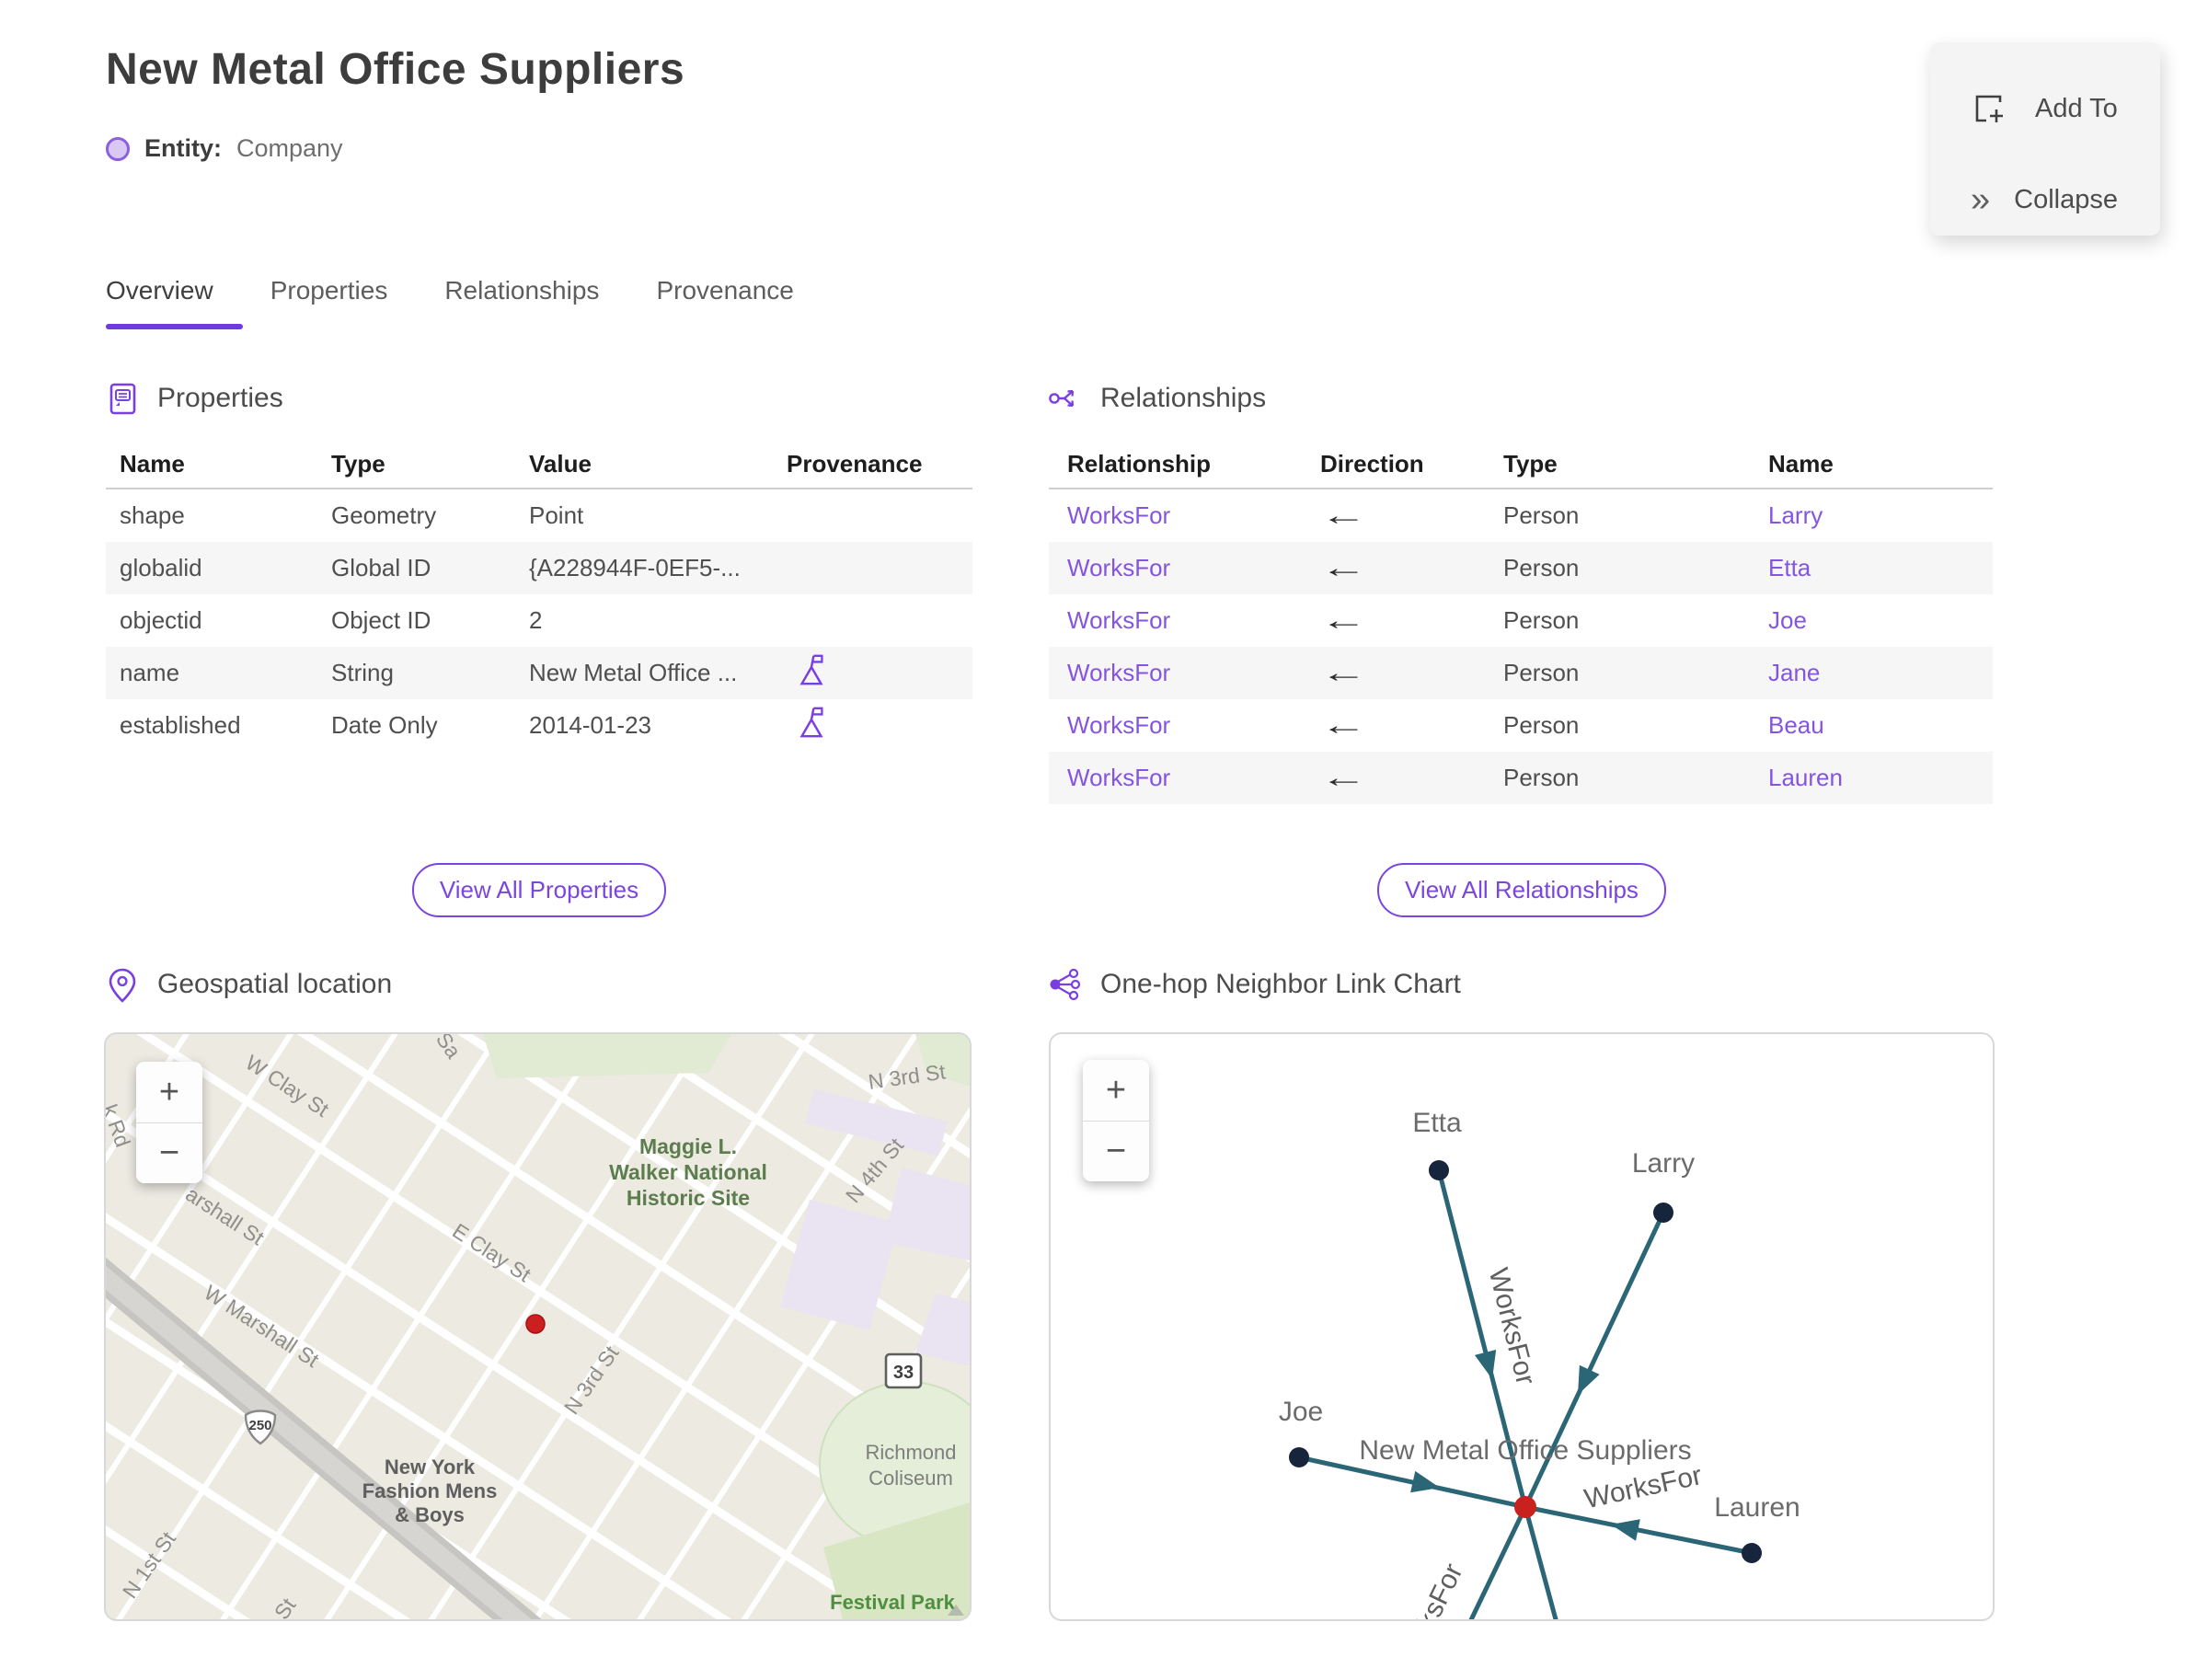 The width and height of the screenshot is (2208, 1680). I want to click on rel-entity-link: Etta, so click(1880, 568).